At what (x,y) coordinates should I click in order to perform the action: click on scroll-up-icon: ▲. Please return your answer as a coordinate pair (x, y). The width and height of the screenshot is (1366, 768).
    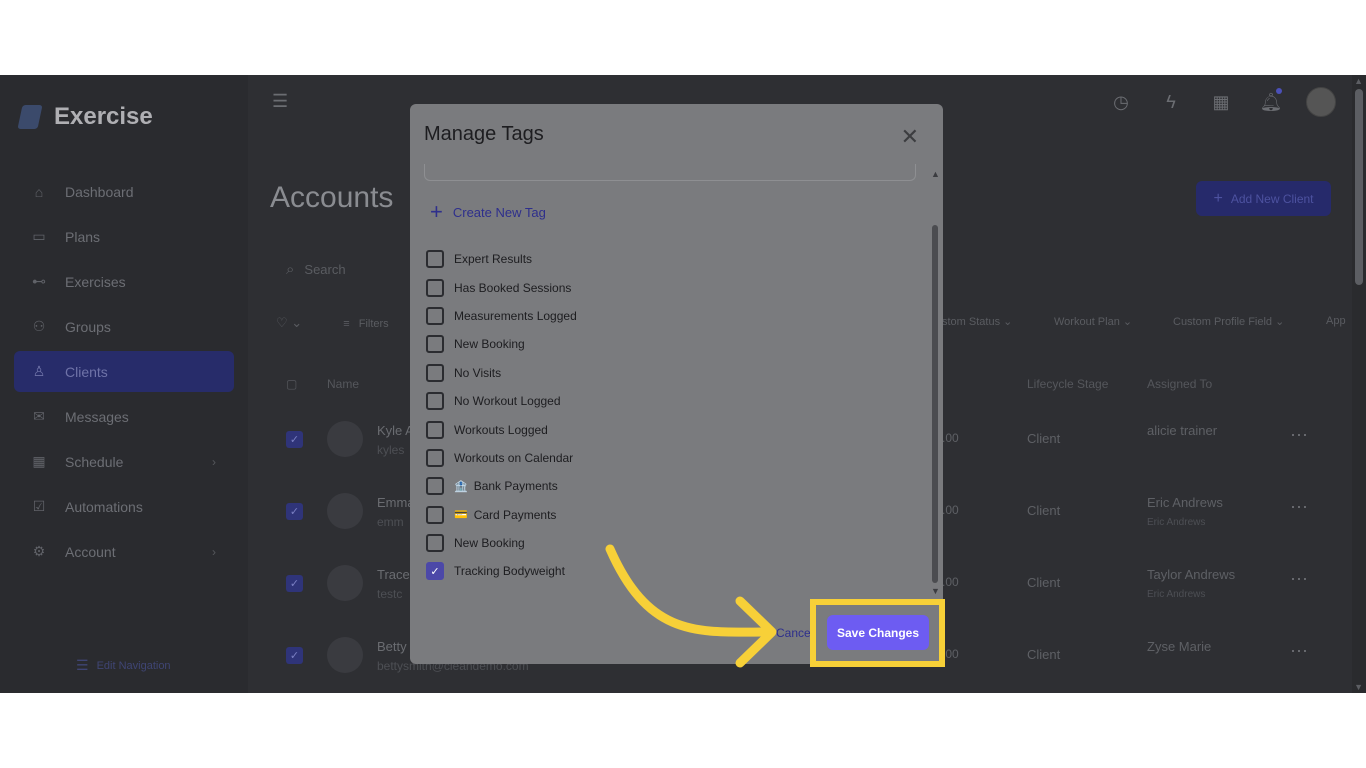
    Looking at the image, I should click on (1358, 81).